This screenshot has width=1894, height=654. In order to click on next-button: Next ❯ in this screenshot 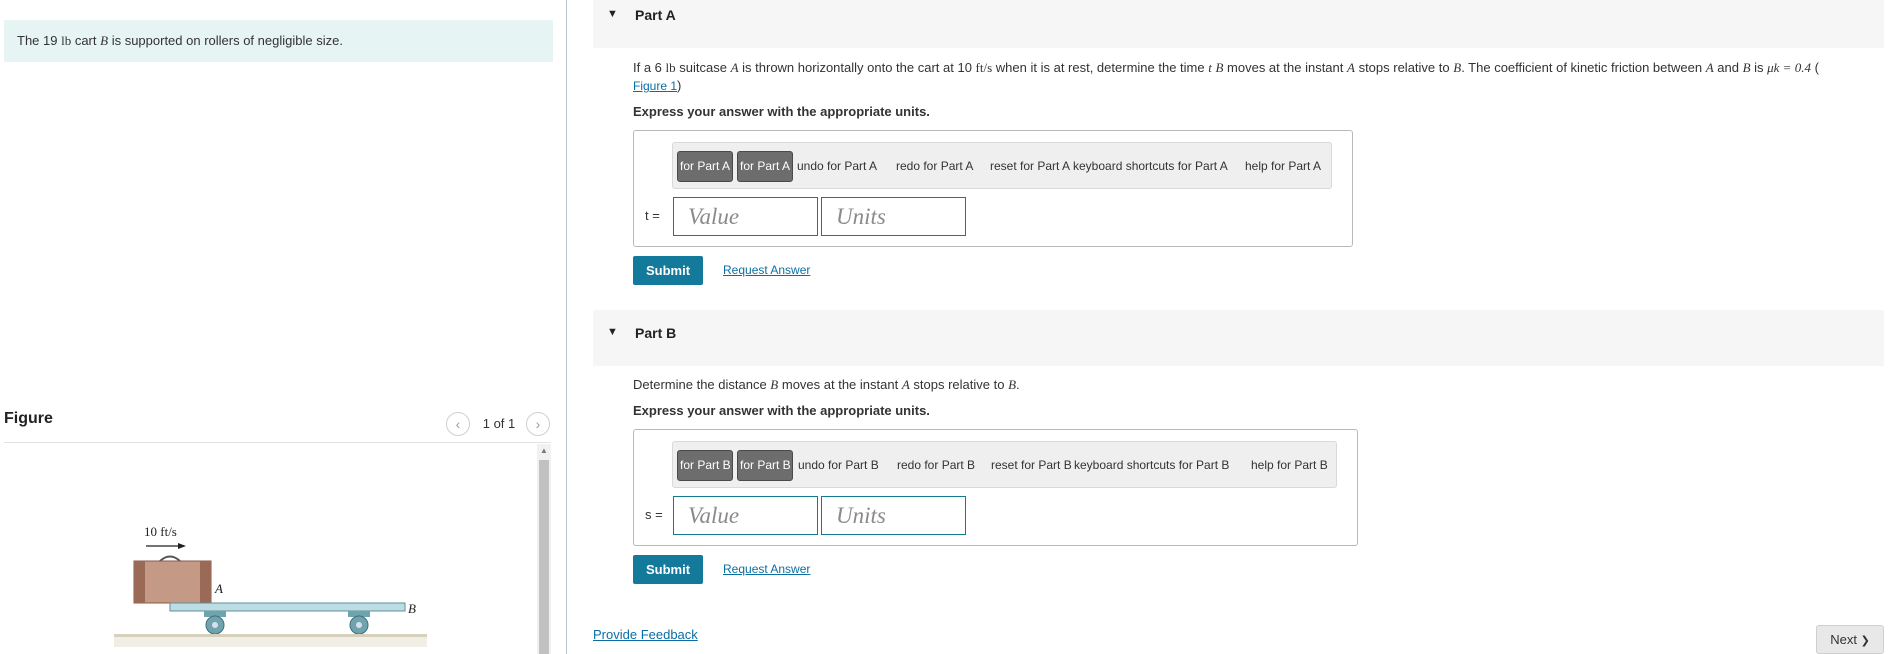, I will do `click(1850, 639)`.